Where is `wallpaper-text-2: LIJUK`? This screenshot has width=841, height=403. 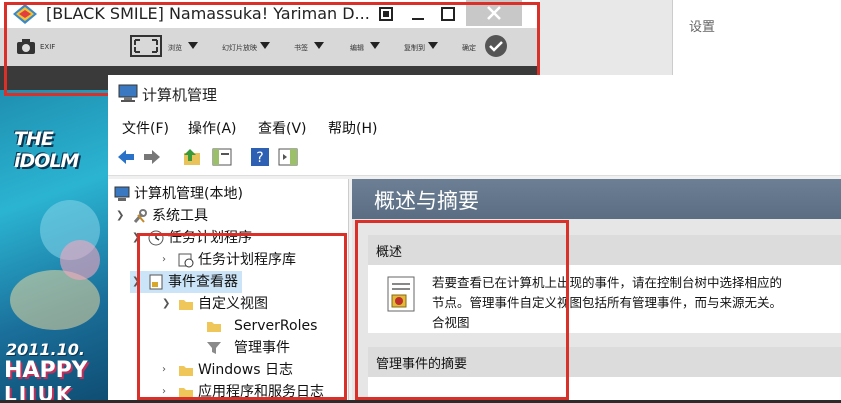 wallpaper-text-2: LIJUK is located at coordinates (39, 391).